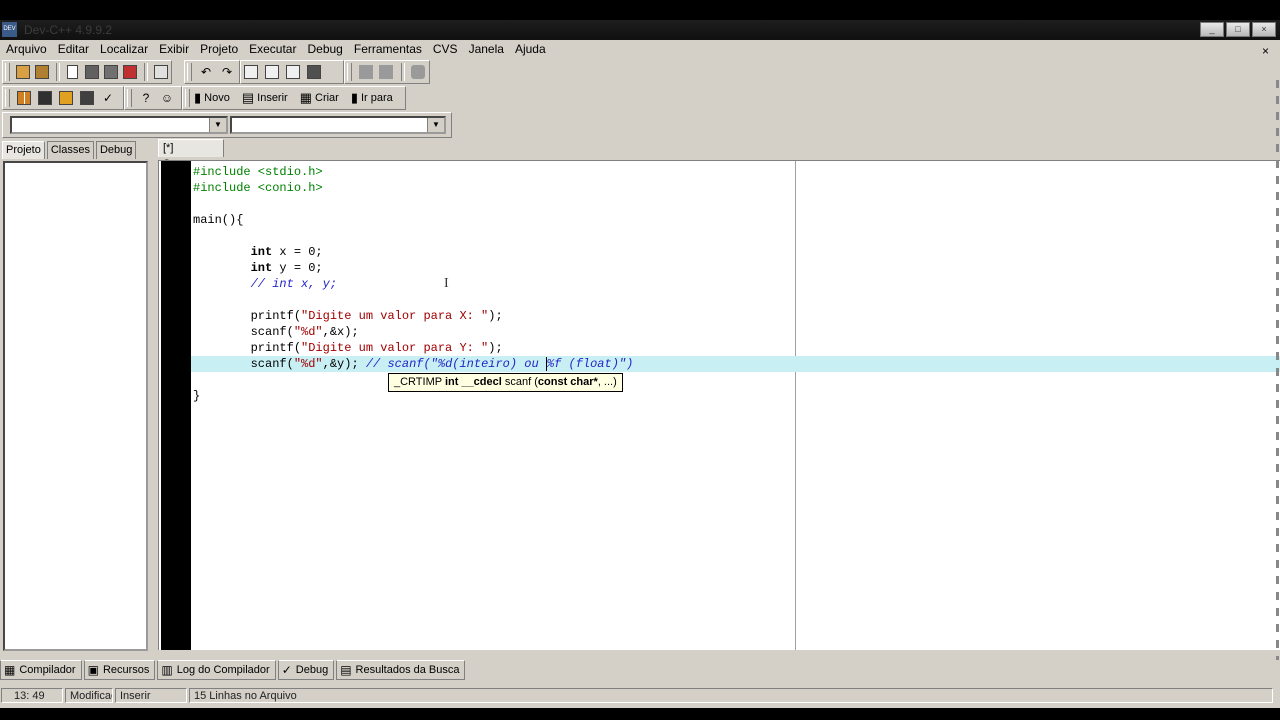  What do you see at coordinates (248, 97) in the screenshot?
I see `inserir-icon: ▤` at bounding box center [248, 97].